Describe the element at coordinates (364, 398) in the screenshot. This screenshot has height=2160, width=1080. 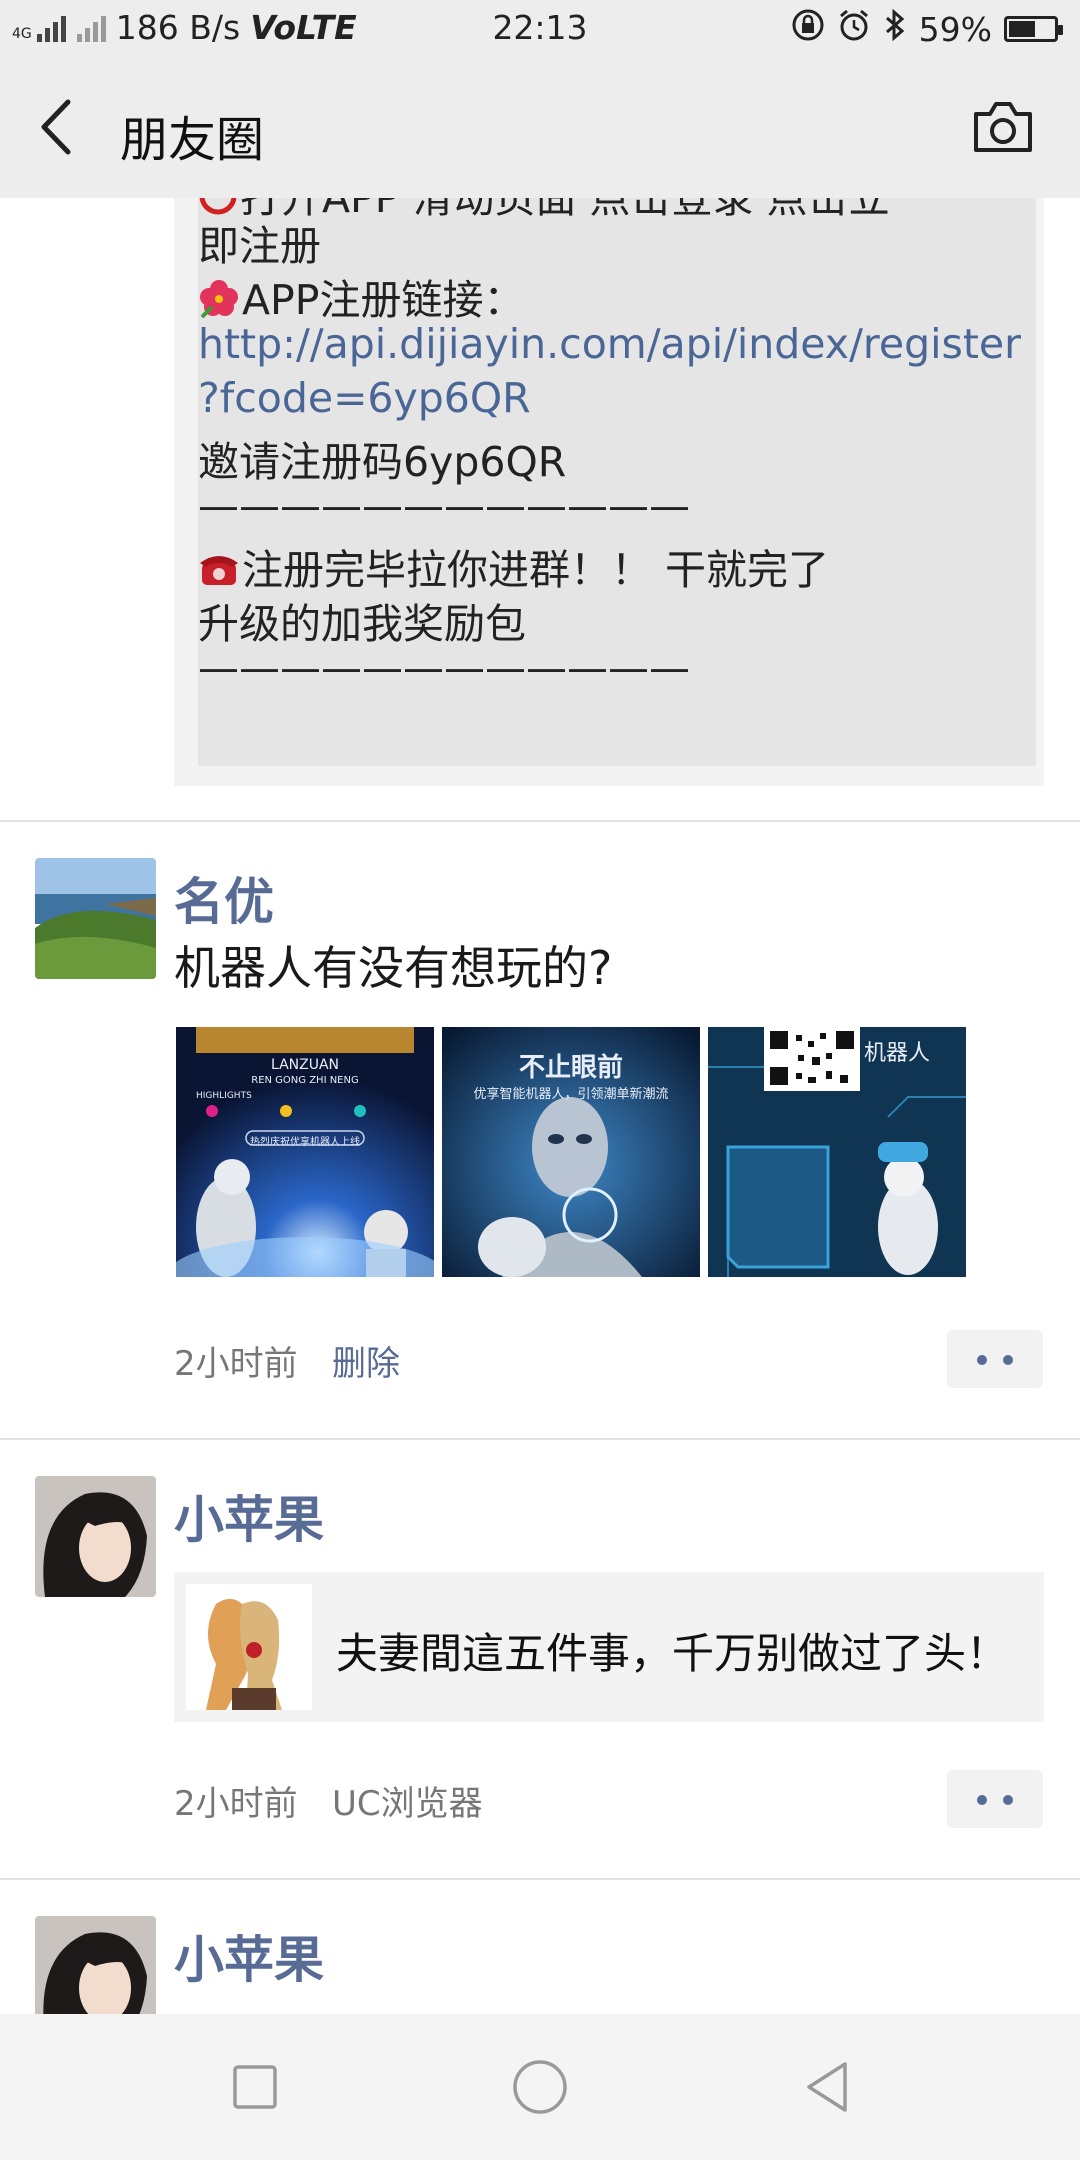
I see `register-link-query: ?fcode=6yp6QR` at that location.